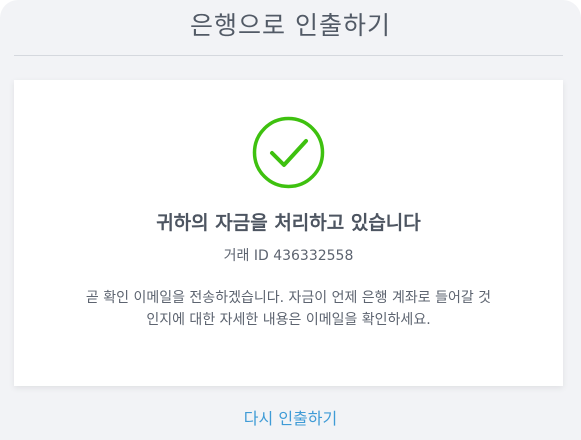 Image resolution: width=581 pixels, height=440 pixels. I want to click on check-circle-icon, so click(288, 152).